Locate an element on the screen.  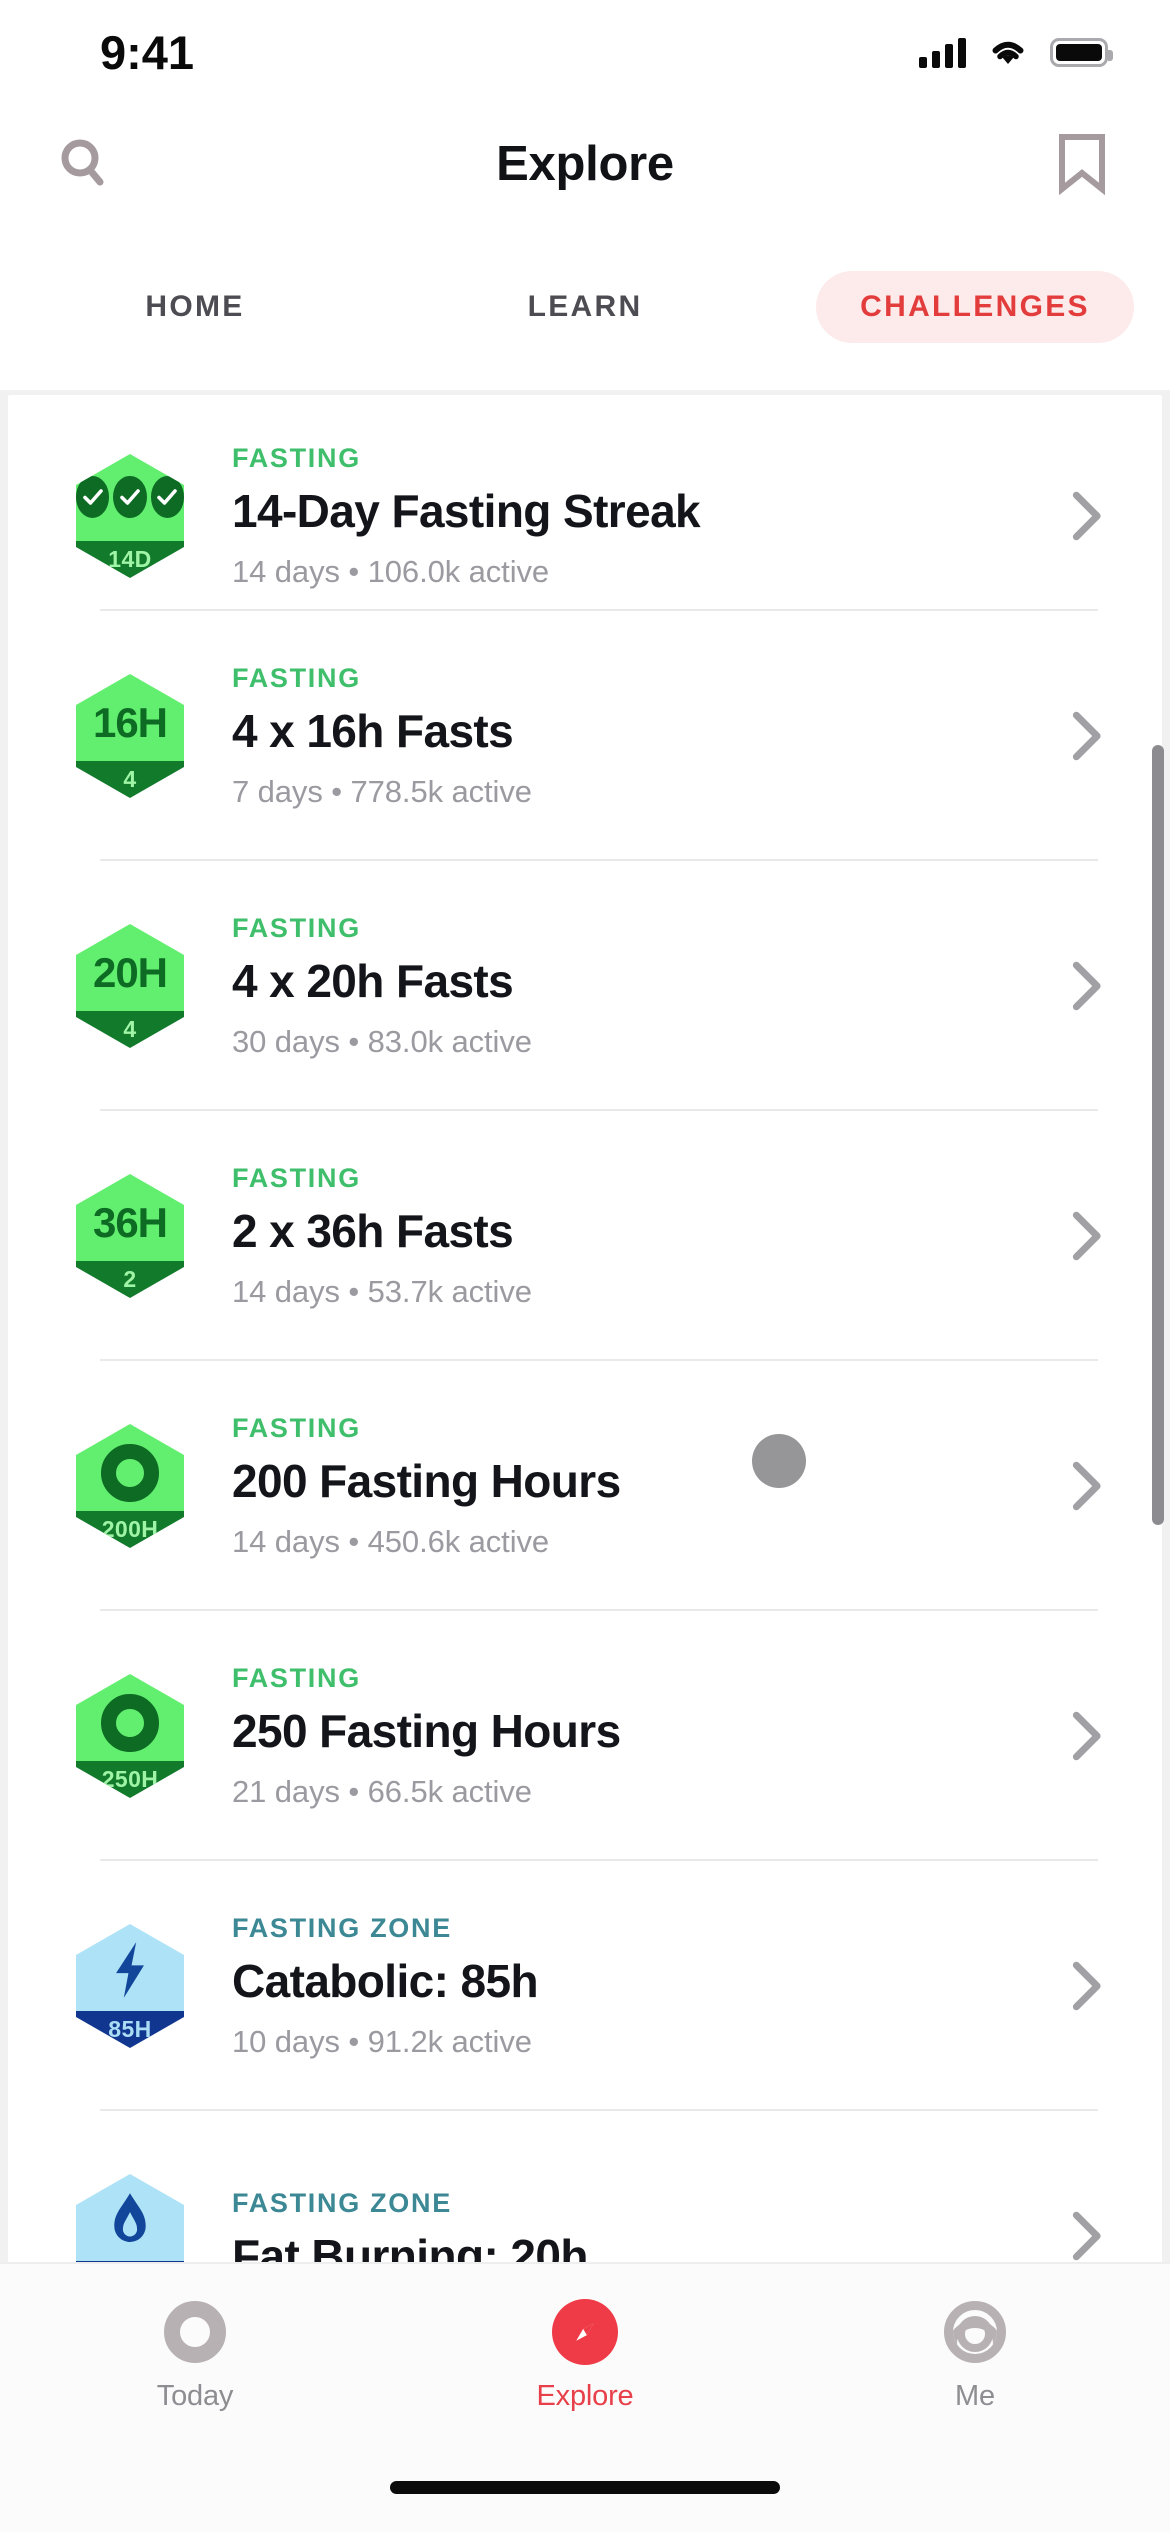
badge-sub-label: 250H is located at coordinates (130, 1778).